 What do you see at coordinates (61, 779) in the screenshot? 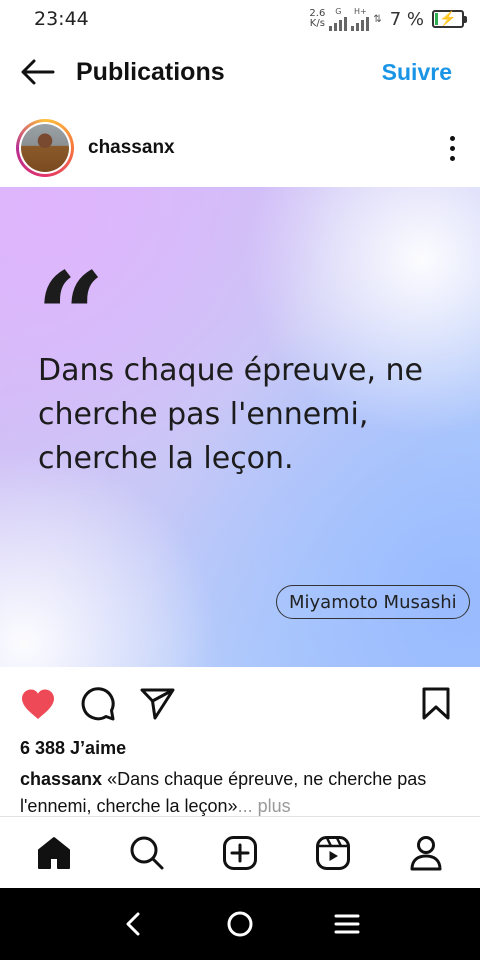
I see `caption-username: chassanx` at bounding box center [61, 779].